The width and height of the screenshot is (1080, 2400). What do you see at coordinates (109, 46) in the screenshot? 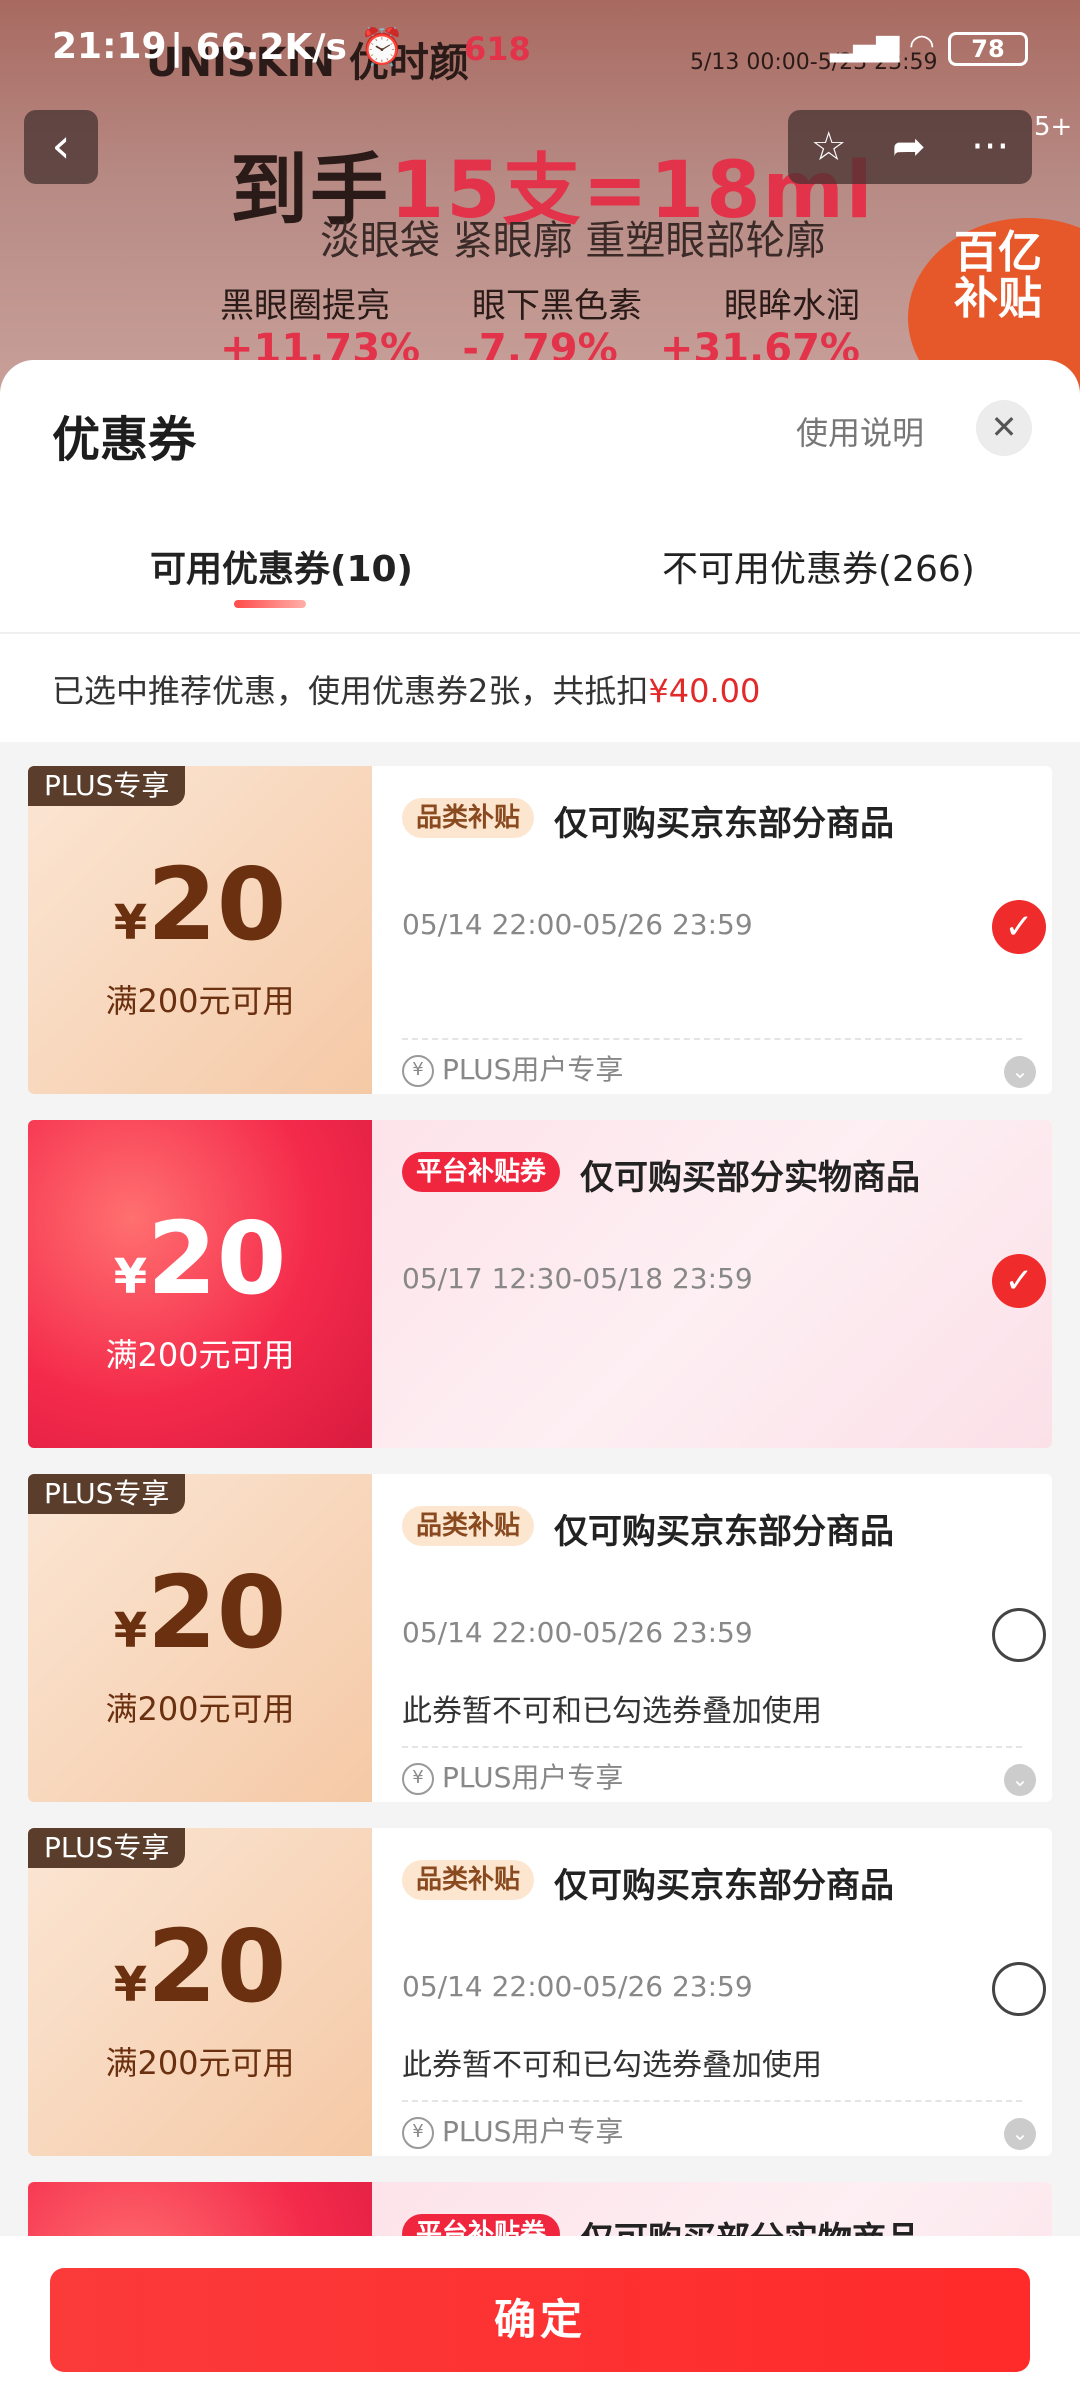
I see `status-time: 21:19` at bounding box center [109, 46].